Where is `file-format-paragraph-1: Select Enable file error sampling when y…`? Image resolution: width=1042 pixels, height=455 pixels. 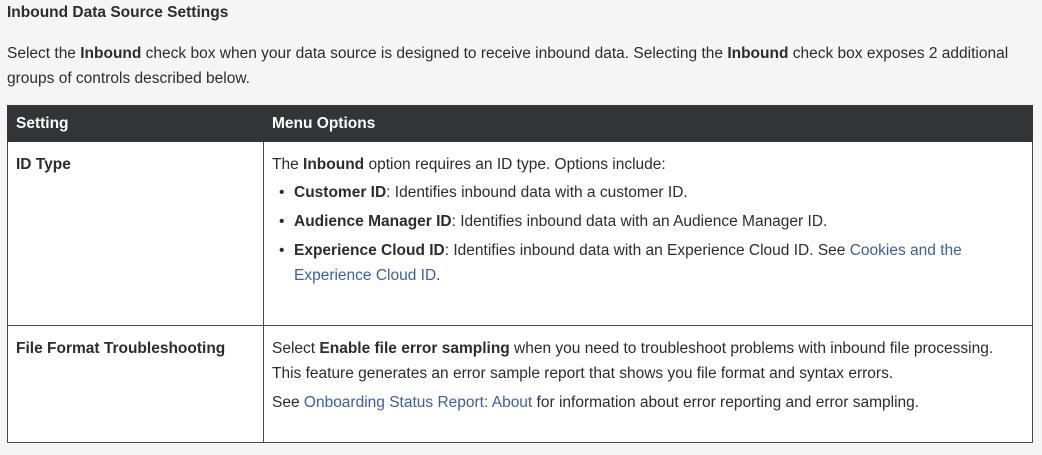 file-format-paragraph-1: Select Enable file error sampling when y… is located at coordinates (648, 361).